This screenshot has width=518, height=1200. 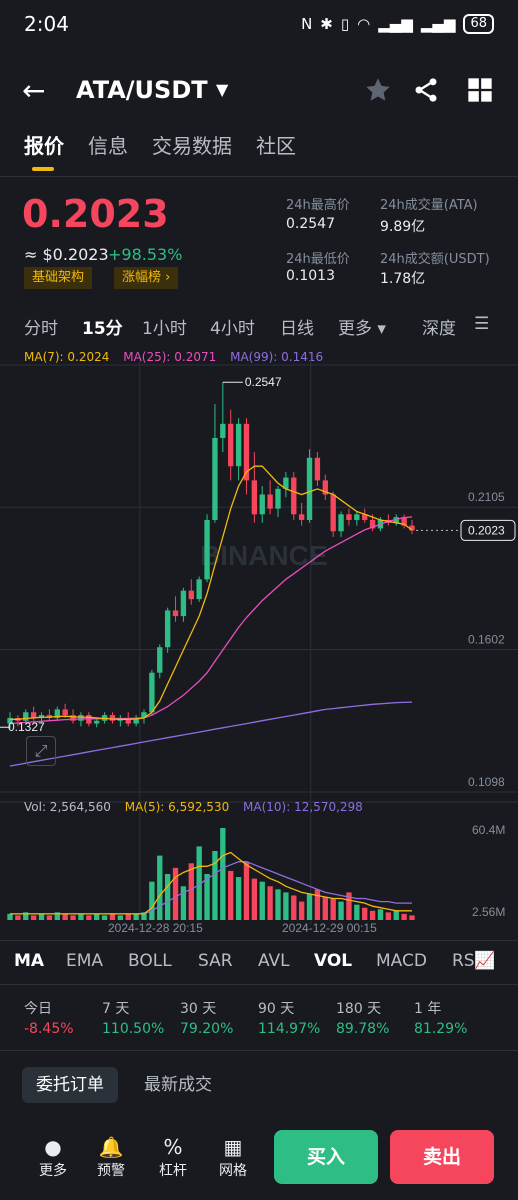 I want to click on back-arrow-icon: ←, so click(x=33, y=90).